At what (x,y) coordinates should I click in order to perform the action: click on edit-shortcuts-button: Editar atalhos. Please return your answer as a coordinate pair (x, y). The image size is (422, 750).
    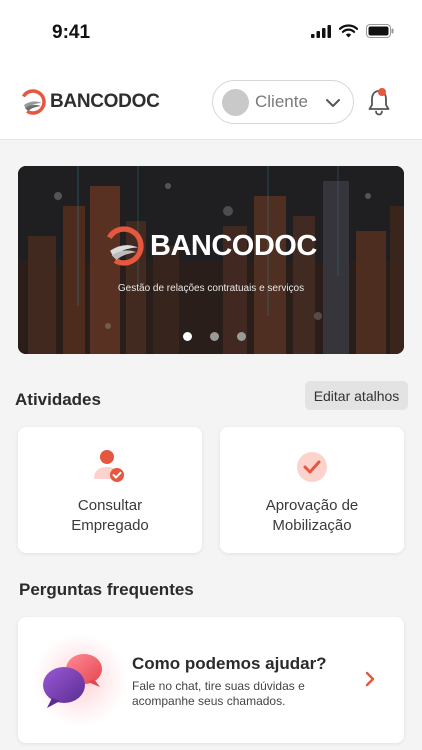
    Looking at the image, I should click on (356, 395).